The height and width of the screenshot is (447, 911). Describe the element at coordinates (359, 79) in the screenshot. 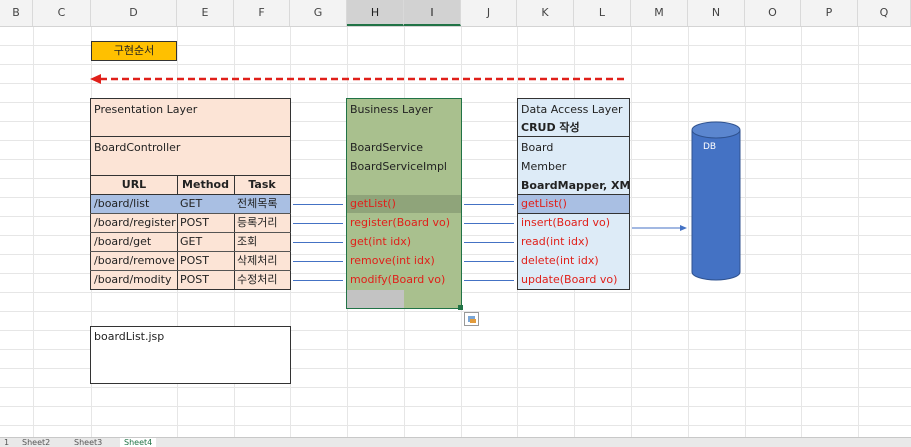

I see `flow-arrow-icon` at that location.